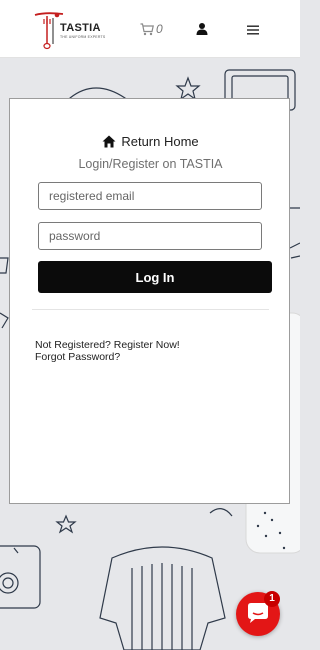 This screenshot has width=320, height=650. I want to click on hamburger-icon, so click(253, 30).